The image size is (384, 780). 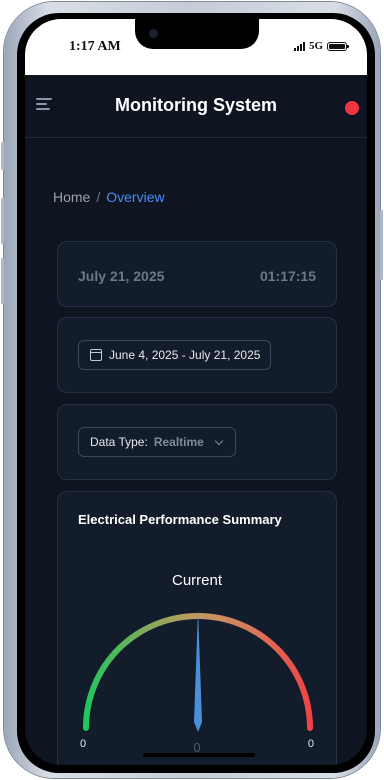 I want to click on status-bar: 1:17 AM 5G, so click(x=196, y=47).